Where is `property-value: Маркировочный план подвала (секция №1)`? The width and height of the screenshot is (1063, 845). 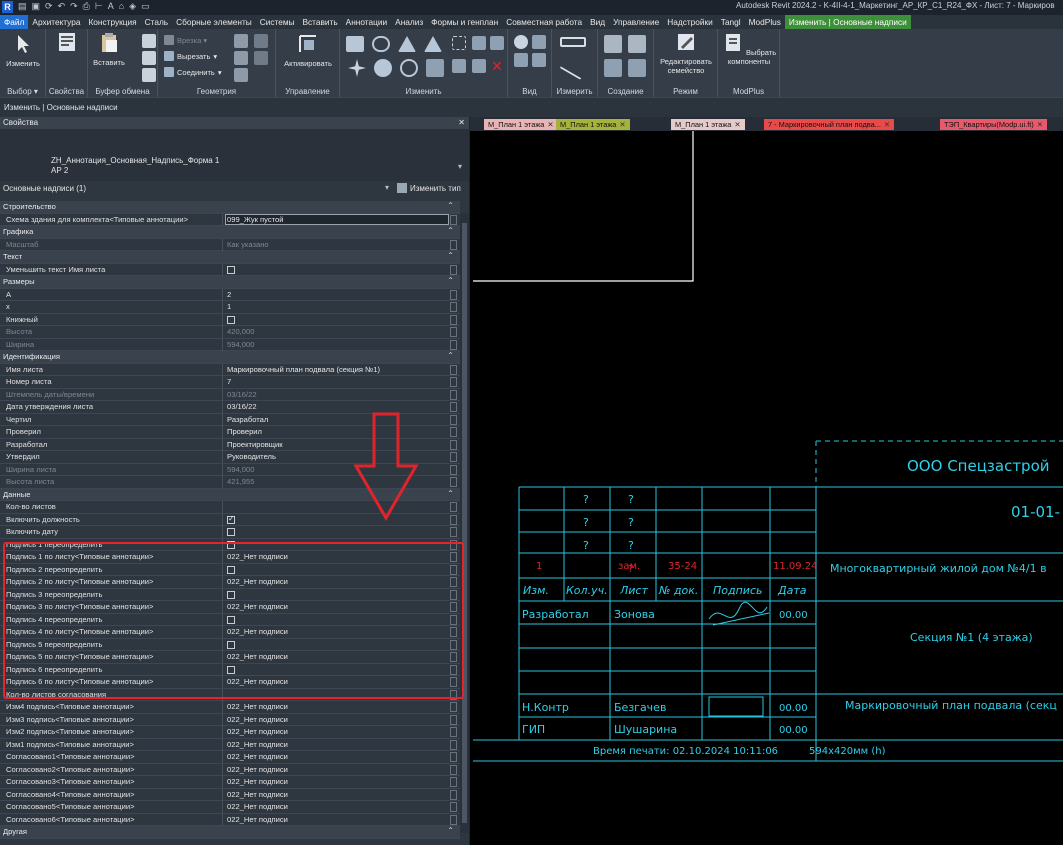
property-value: Маркировочный план подвала (секция №1) is located at coordinates (303, 369).